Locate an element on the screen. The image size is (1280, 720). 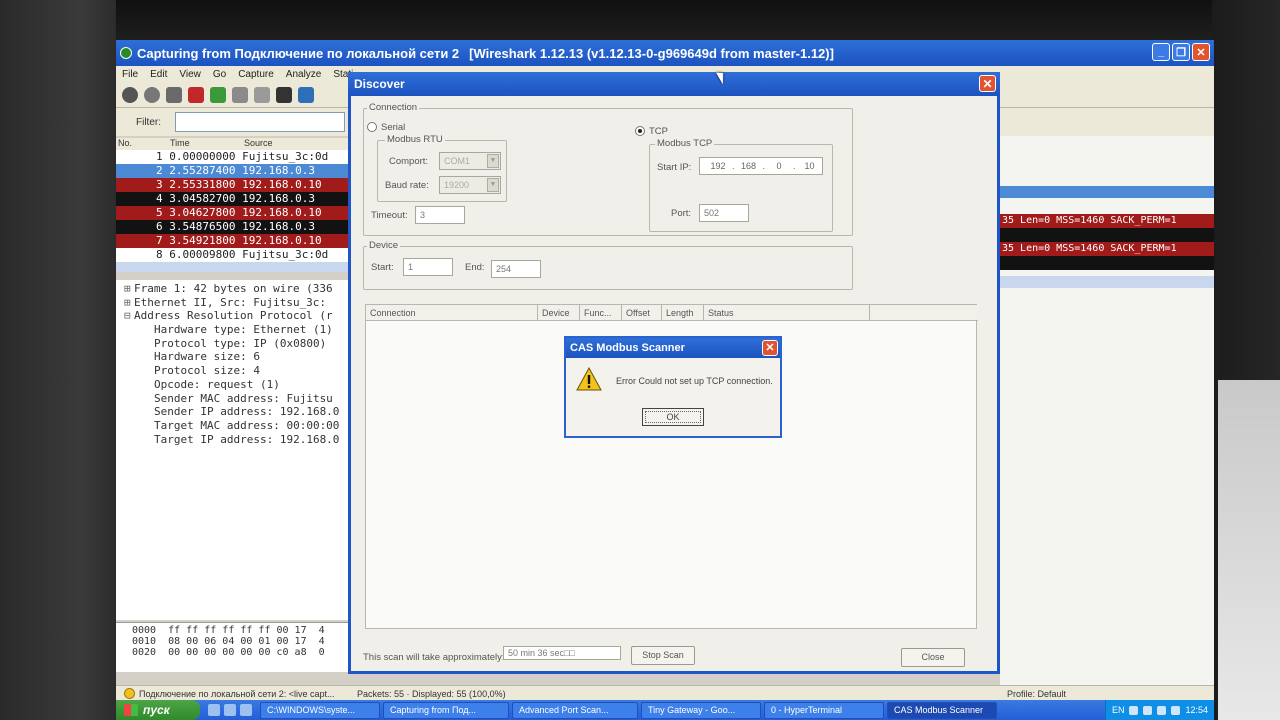
port-input: 502 is located at coordinates (724, 213).